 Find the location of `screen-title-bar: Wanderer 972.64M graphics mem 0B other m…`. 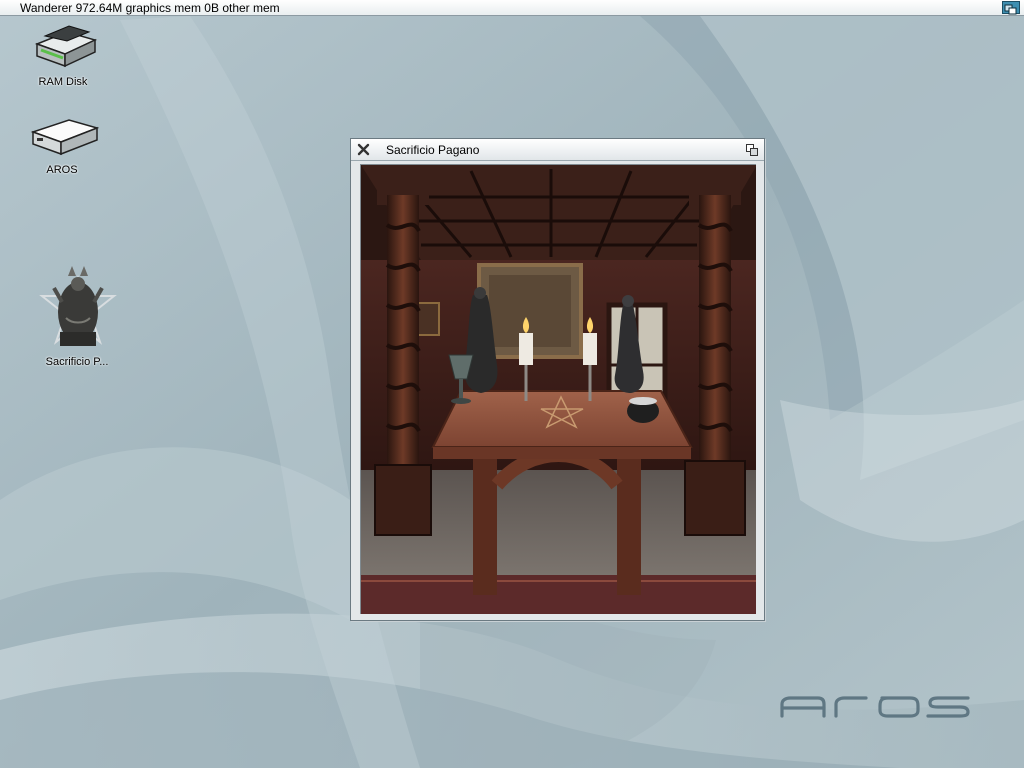

screen-title-bar: Wanderer 972.64M graphics mem 0B other m… is located at coordinates (512, 8).